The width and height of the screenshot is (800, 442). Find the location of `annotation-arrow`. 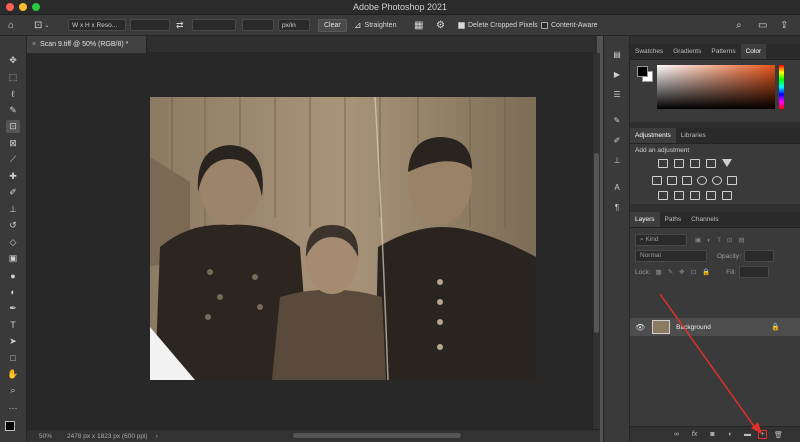

annotation-arrow is located at coordinates (710, 363).